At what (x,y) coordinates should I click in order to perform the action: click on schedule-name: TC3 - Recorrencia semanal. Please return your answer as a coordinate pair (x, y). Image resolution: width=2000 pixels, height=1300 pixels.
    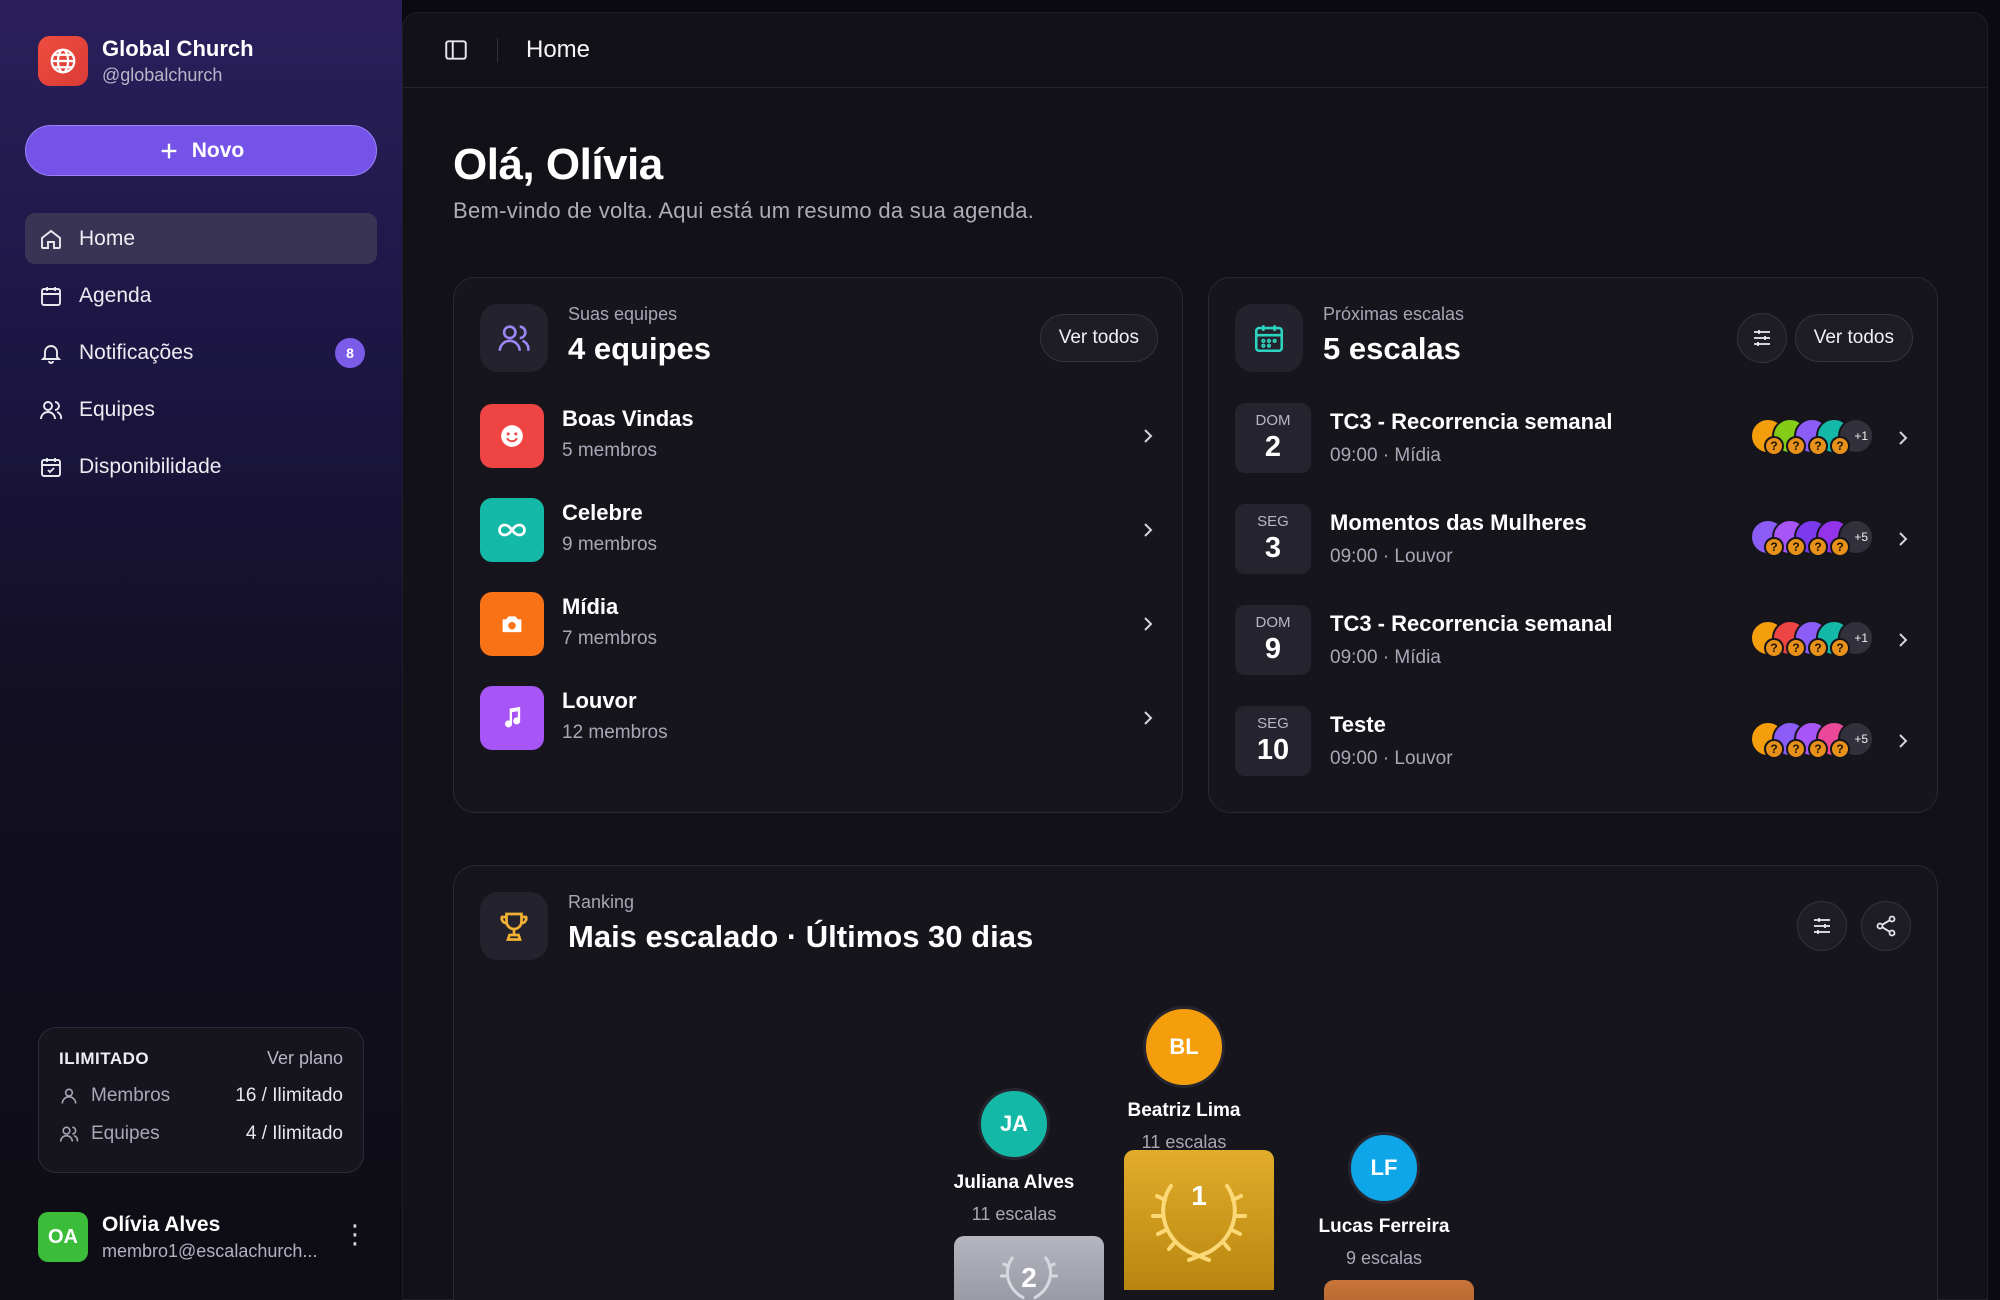
    Looking at the image, I should click on (1471, 421).